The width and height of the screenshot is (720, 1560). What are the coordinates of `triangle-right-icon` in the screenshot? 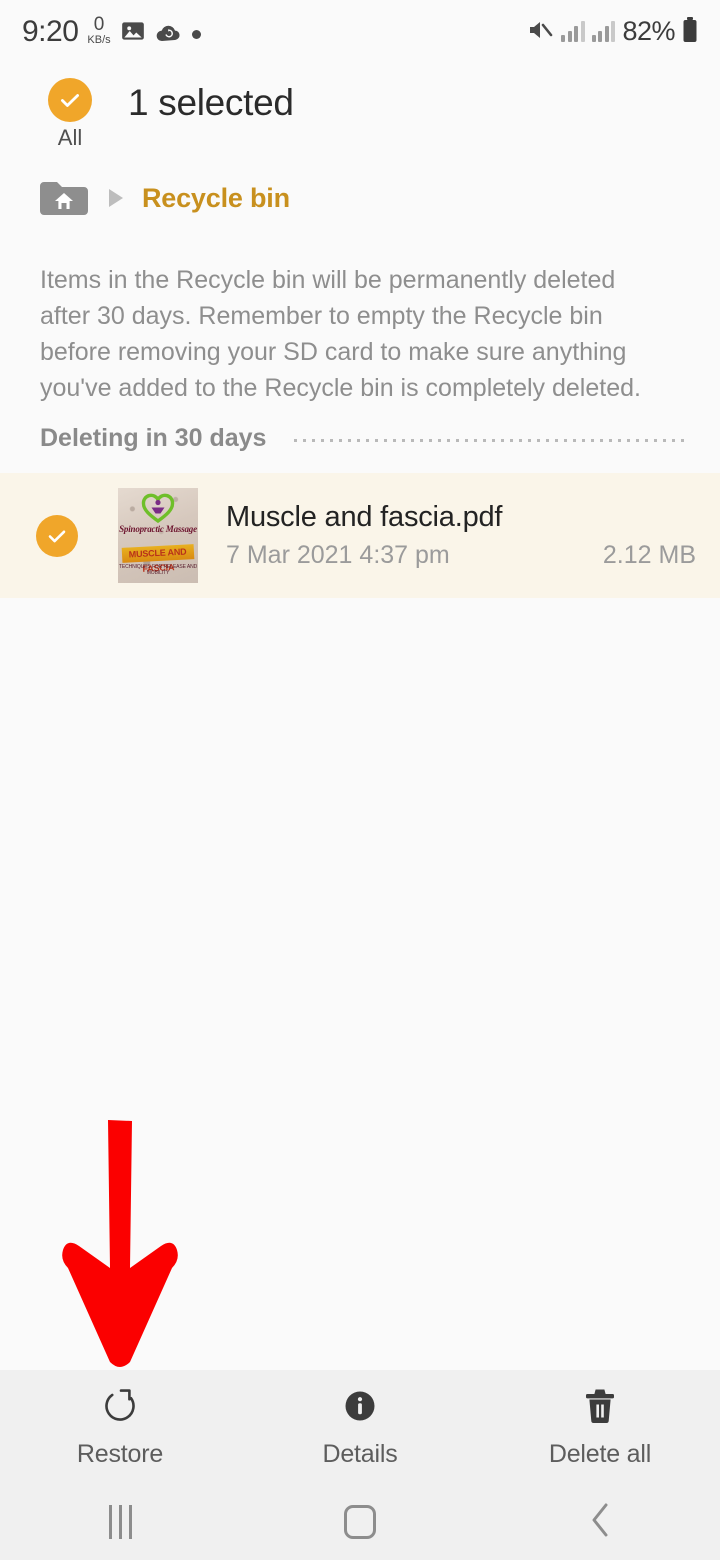 It's located at (116, 198).